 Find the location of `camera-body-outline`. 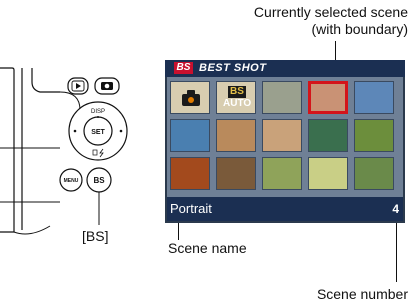

camera-body-outline is located at coordinates (7, 150).